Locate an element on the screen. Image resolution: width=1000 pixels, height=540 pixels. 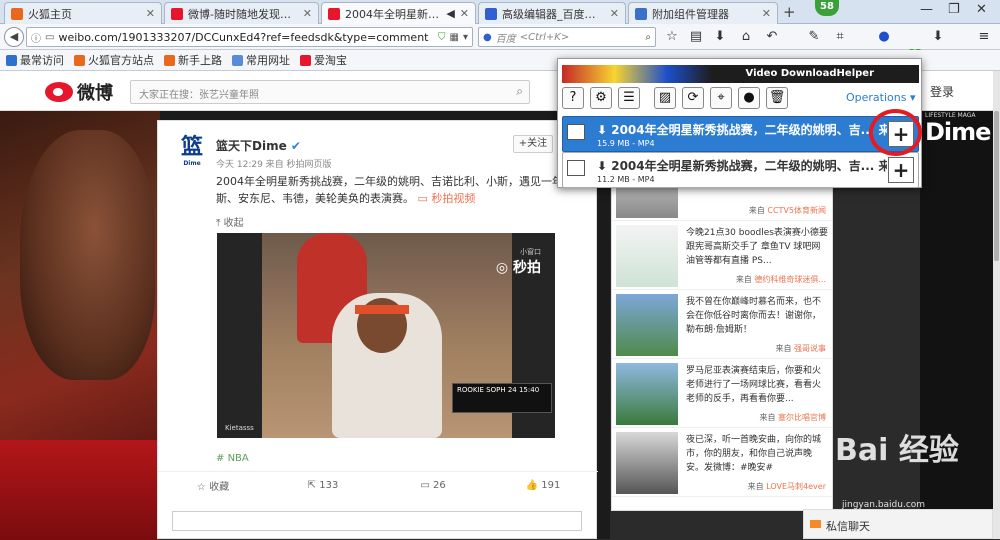
image-icon: ▨ is located at coordinates (665, 98).